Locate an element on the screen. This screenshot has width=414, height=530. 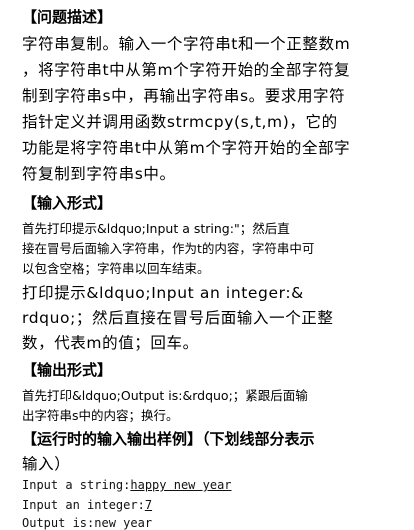
output-heading: 【输出形式】 is located at coordinates (67, 370).